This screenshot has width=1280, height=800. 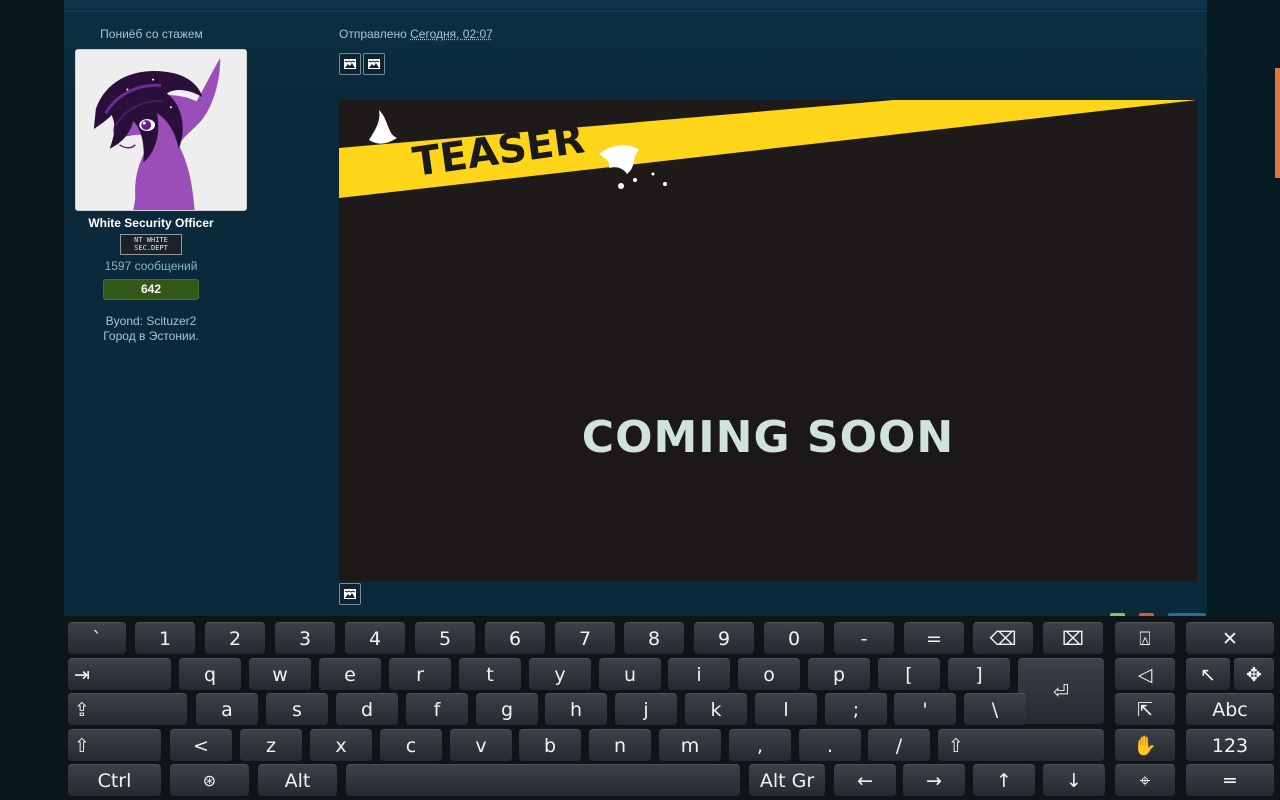 I want to click on key-arrow-down: ↓, so click(x=1074, y=780).